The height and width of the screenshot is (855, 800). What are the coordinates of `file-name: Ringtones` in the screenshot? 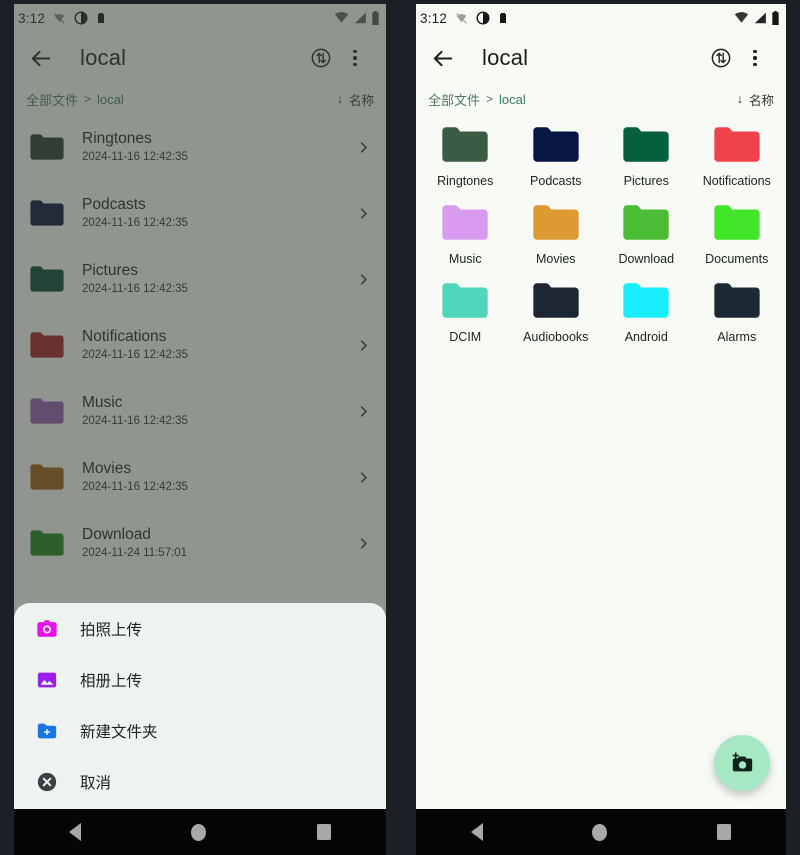 It's located at (465, 181).